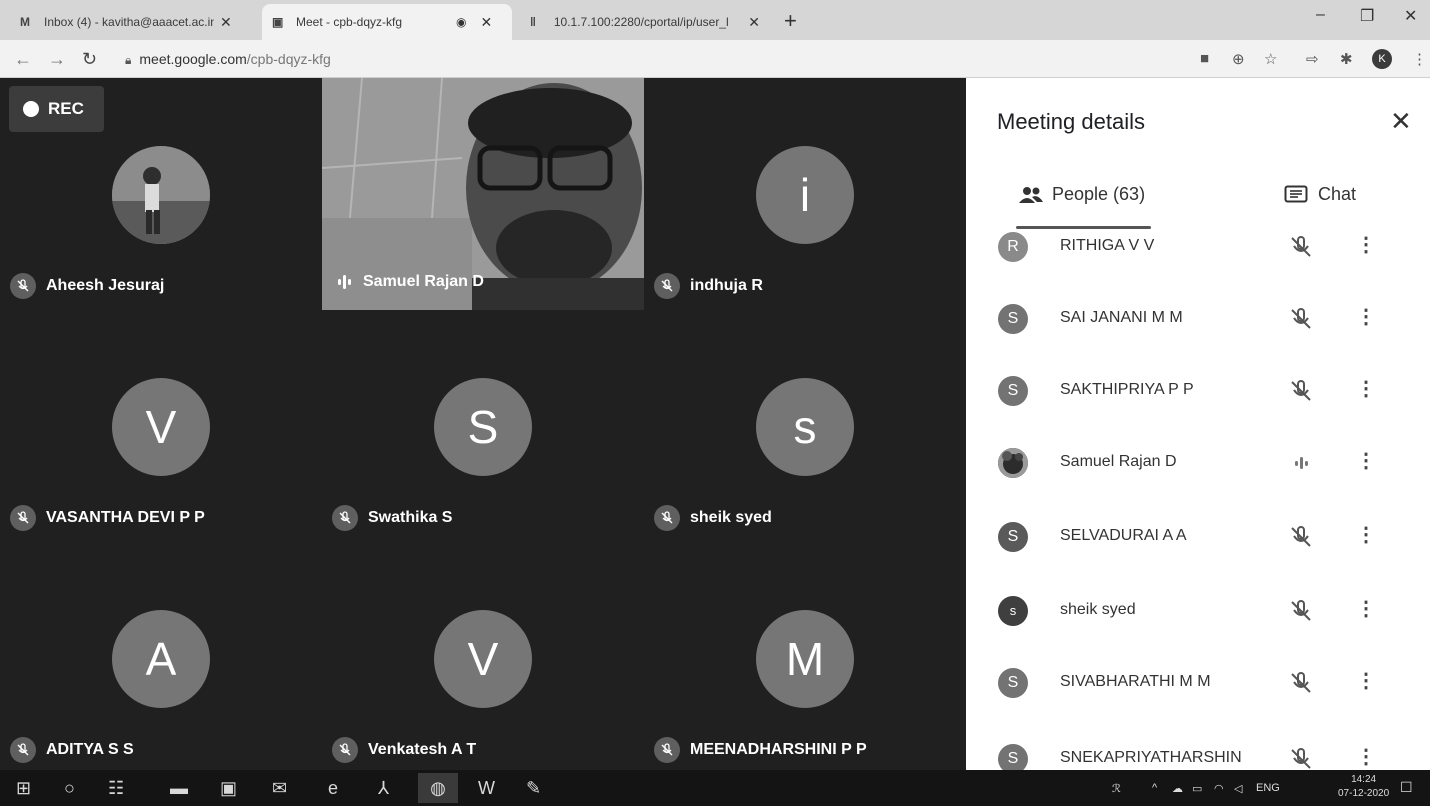 Image resolution: width=1430 pixels, height=806 pixels. What do you see at coordinates (1198, 268) in the screenshot?
I see `list-item: R RITHIGA V V ⋮` at bounding box center [1198, 268].